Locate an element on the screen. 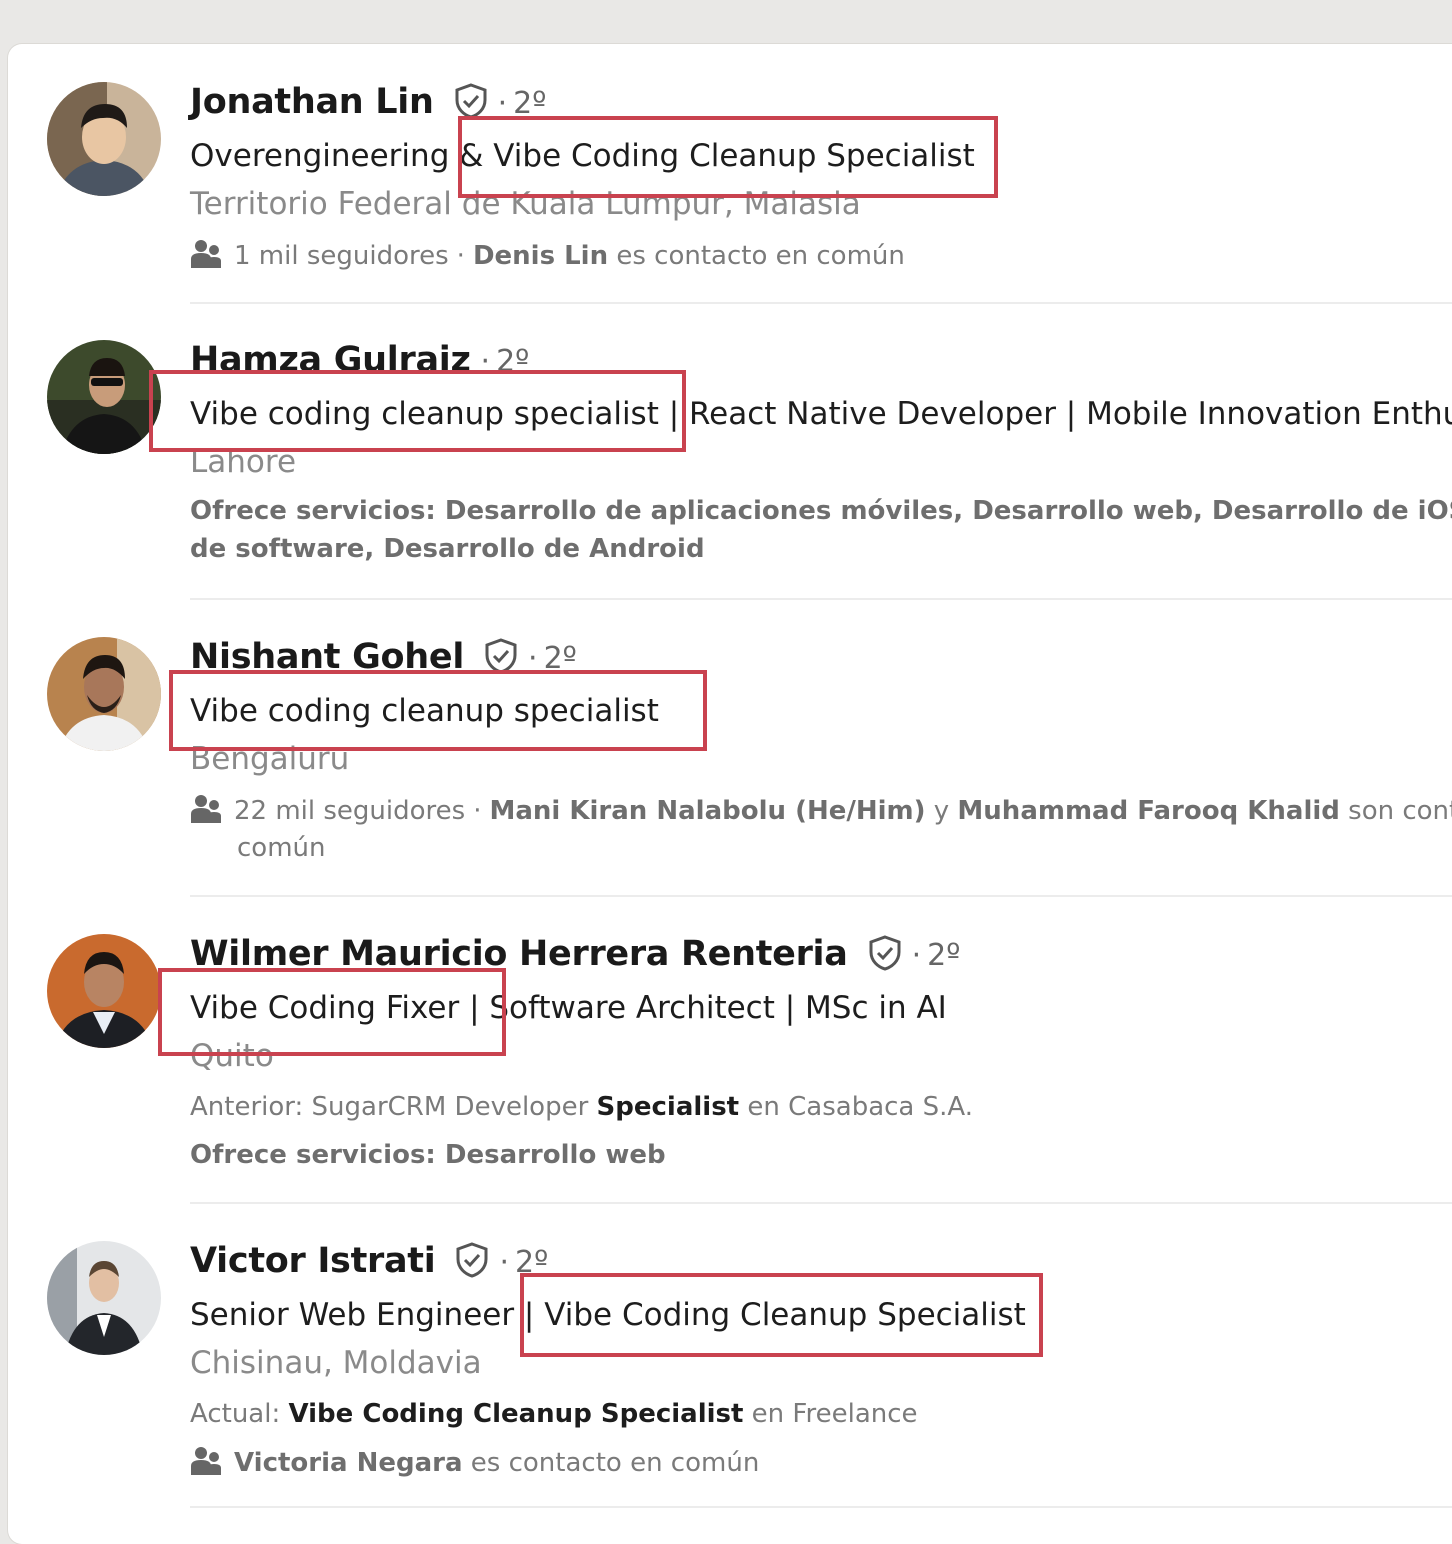  services-line: Ofrece servicios: Desarrollo web is located at coordinates (428, 1155).